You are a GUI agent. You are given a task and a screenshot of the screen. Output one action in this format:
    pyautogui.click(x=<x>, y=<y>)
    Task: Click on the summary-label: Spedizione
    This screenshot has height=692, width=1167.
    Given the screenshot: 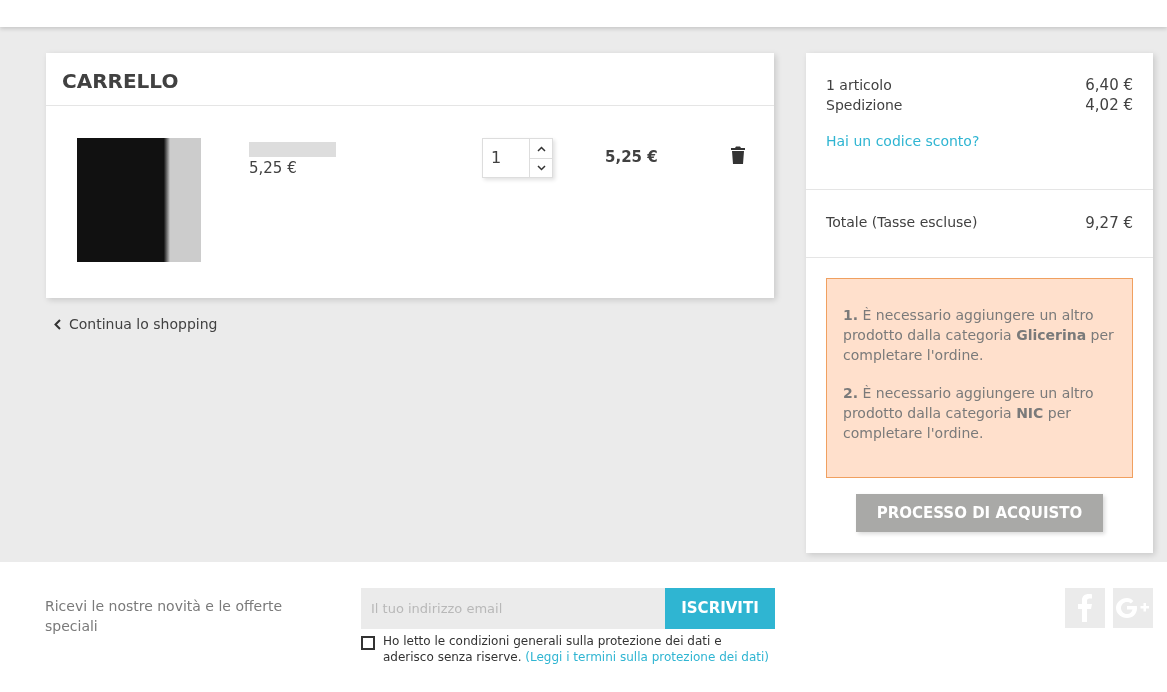 What is the action you would take?
    pyautogui.click(x=864, y=105)
    